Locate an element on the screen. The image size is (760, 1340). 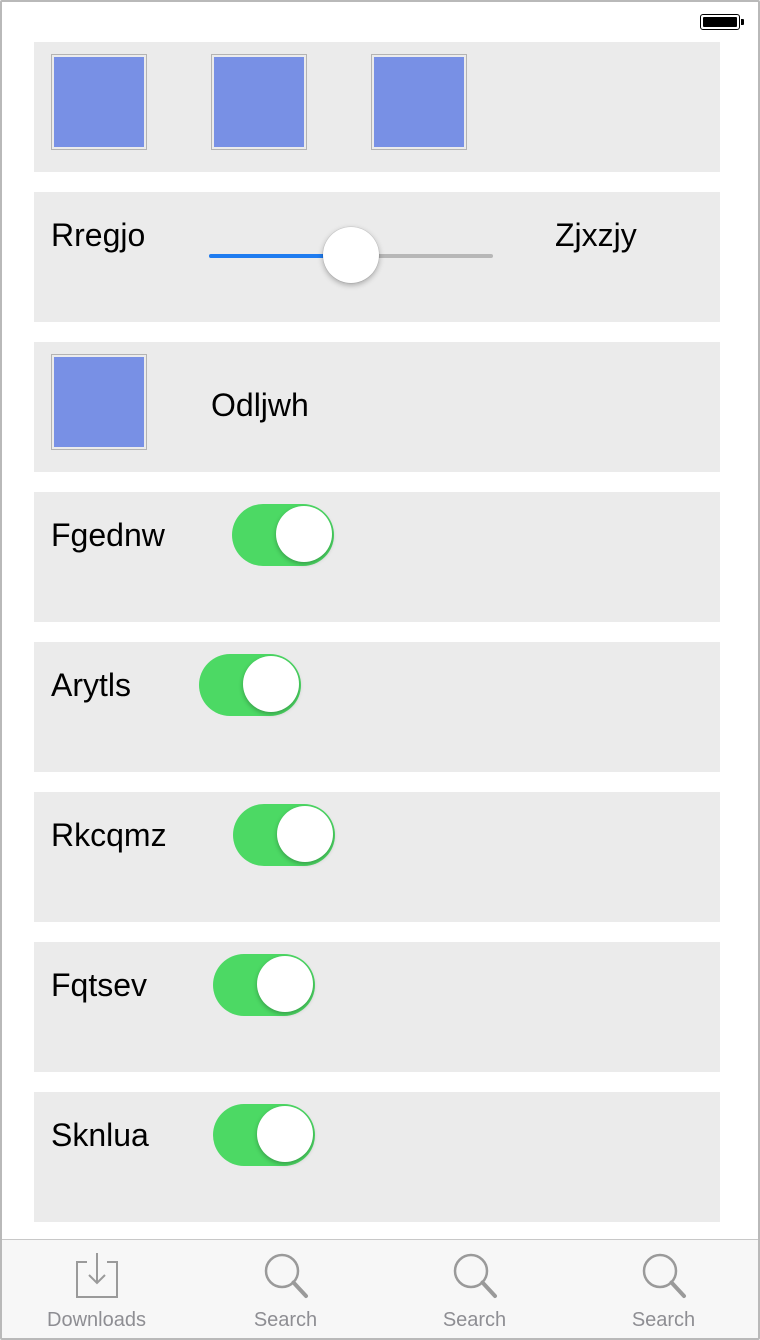
toggle-label: Arytls is located at coordinates (91, 685).